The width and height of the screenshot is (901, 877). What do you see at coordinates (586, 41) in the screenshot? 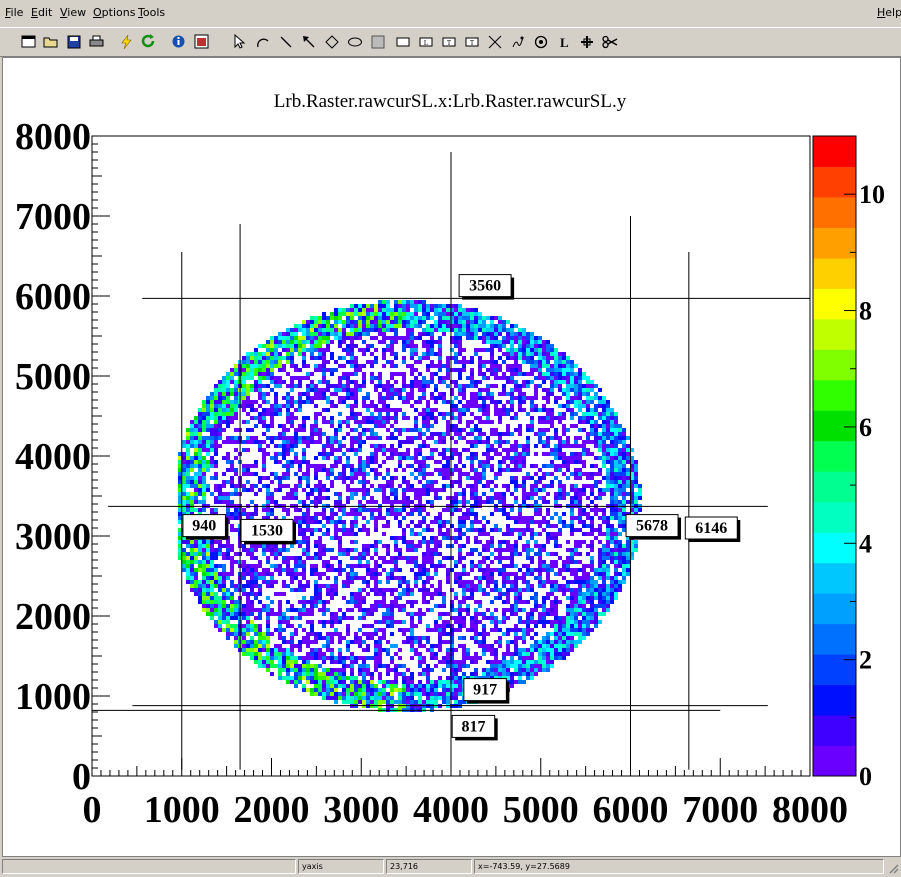
I see `crosshair-icon` at bounding box center [586, 41].